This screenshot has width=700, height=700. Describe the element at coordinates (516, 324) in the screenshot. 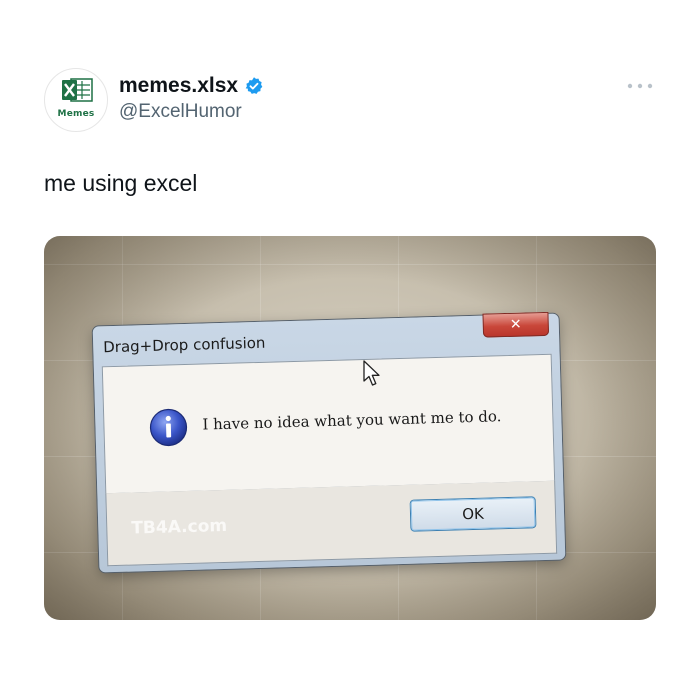

I see `close-button: ✕` at that location.